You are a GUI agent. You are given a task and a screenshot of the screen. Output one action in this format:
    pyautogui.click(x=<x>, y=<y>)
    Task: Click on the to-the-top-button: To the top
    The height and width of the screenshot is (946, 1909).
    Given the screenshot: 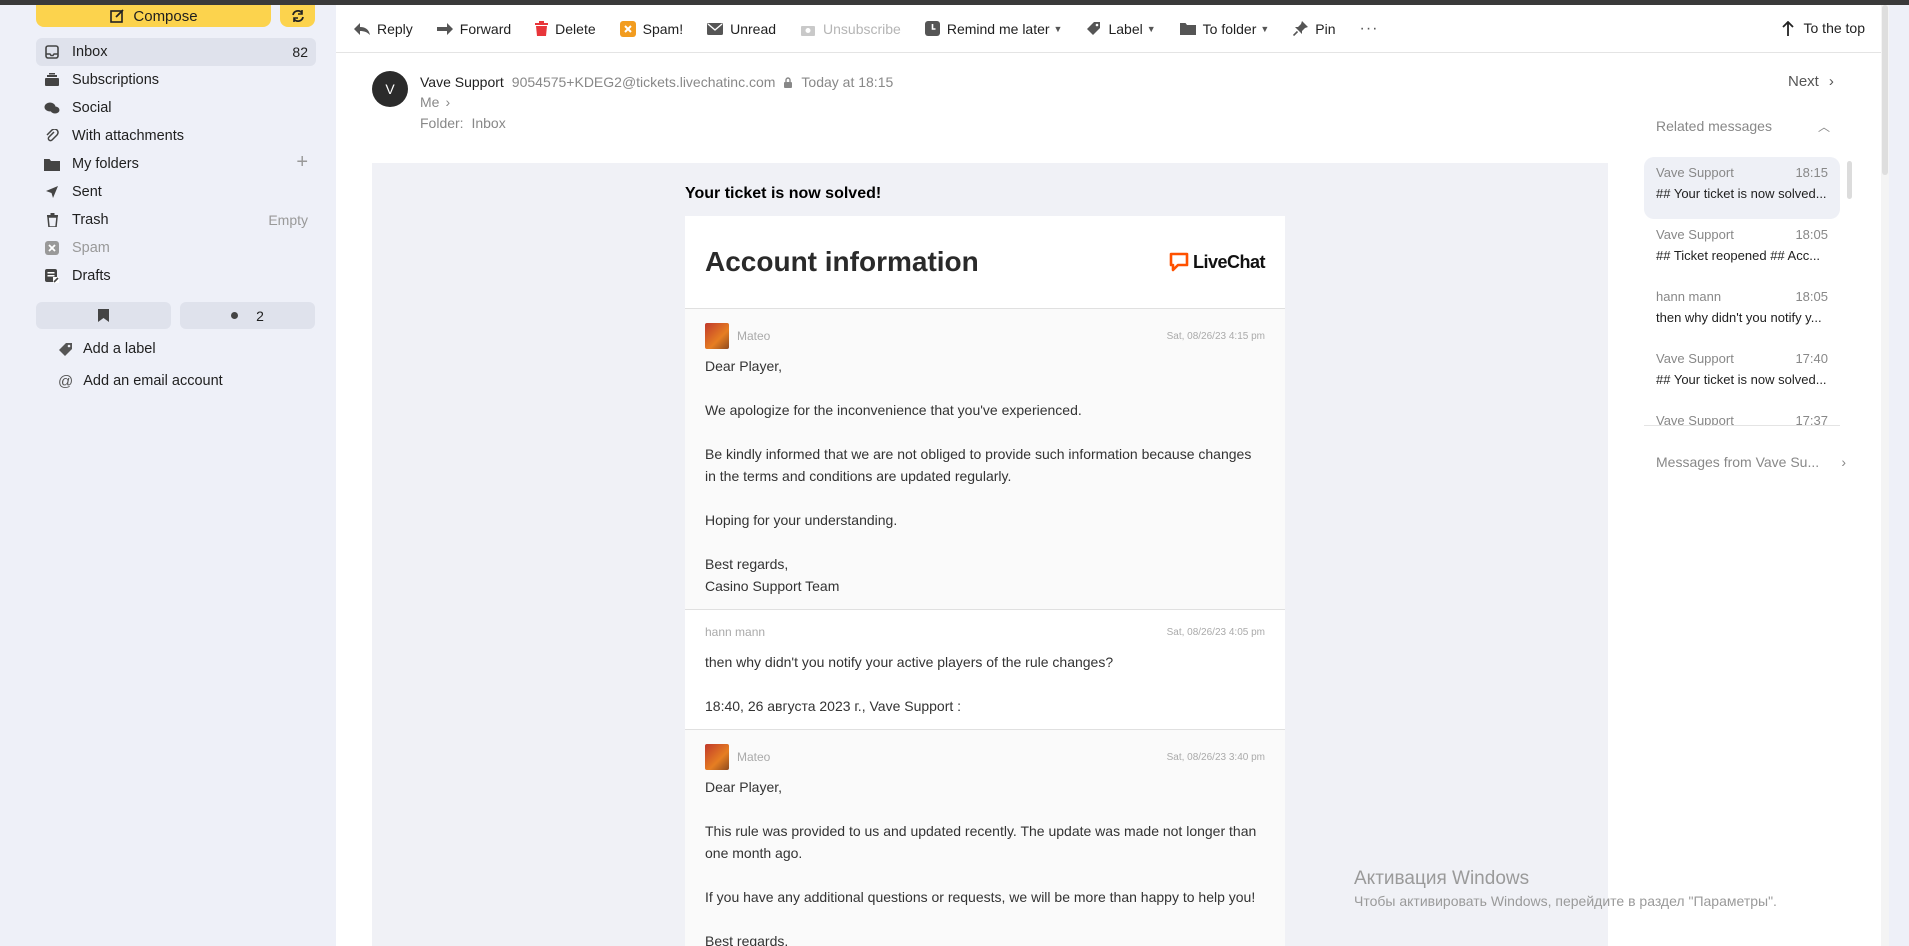 What is the action you would take?
    pyautogui.click(x=1823, y=28)
    